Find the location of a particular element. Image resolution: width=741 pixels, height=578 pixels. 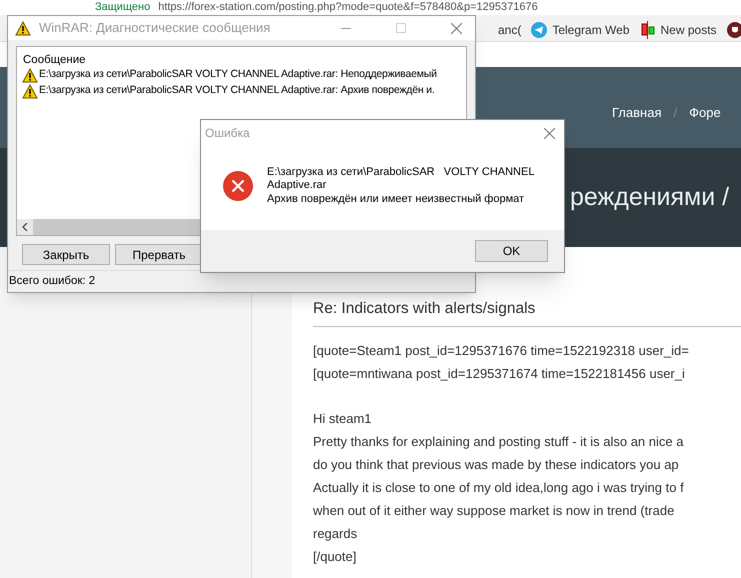

bookmark-link: anc( is located at coordinates (510, 29).